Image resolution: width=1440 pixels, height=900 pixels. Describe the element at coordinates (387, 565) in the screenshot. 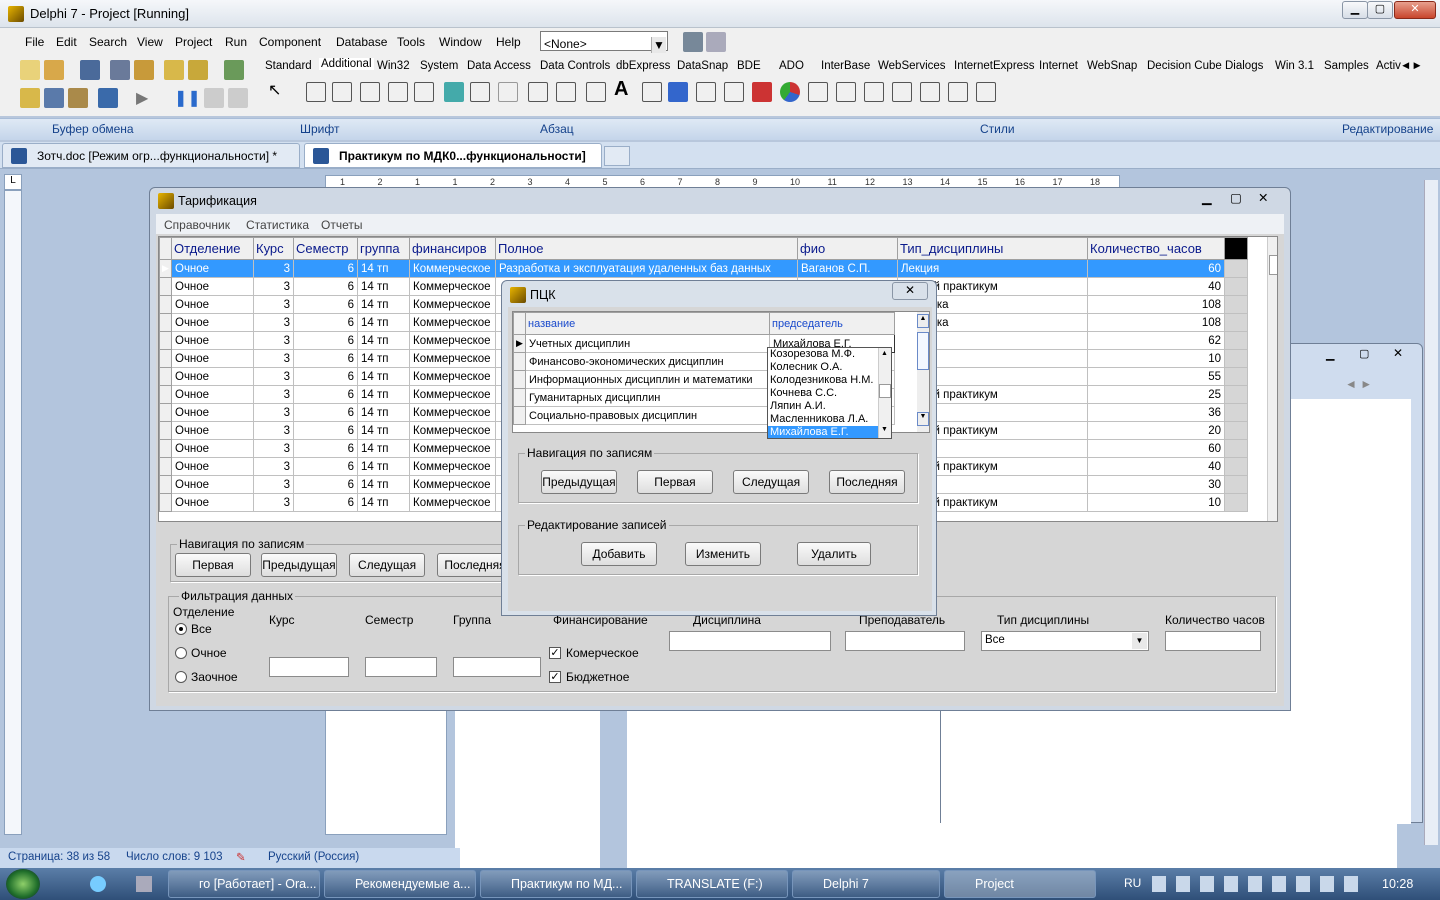

I see `next-button: Следущая` at that location.